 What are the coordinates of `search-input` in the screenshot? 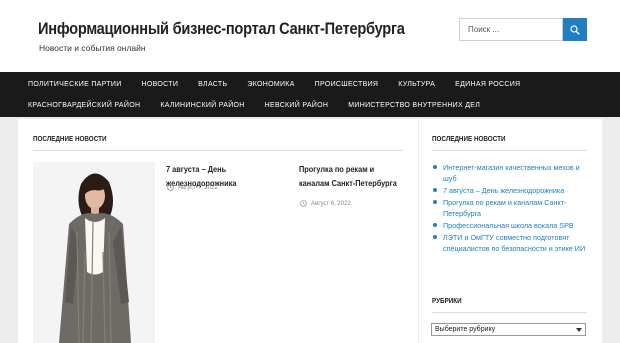 It's located at (511, 29).